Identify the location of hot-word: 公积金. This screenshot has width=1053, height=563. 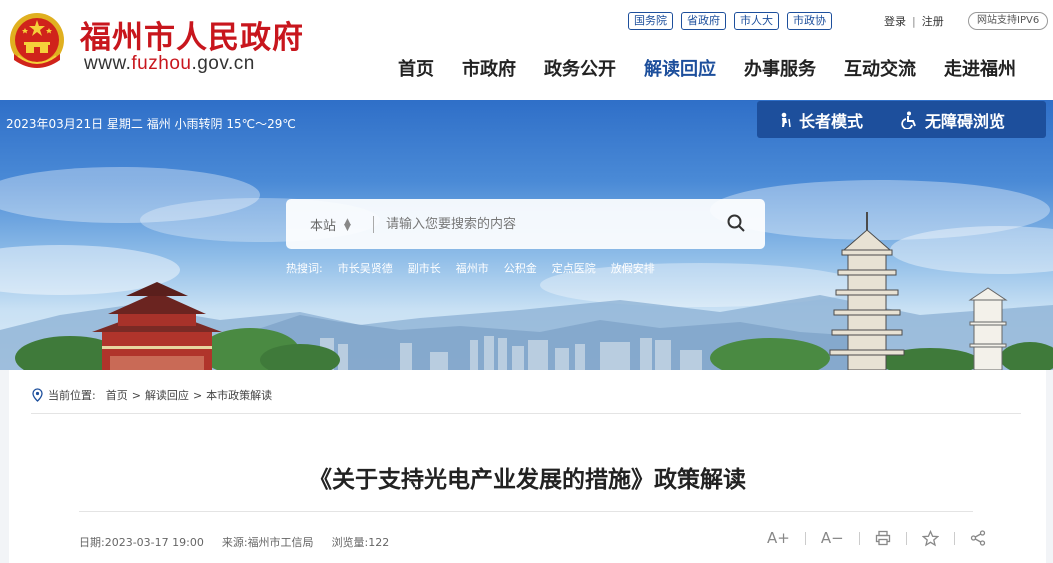
(520, 268).